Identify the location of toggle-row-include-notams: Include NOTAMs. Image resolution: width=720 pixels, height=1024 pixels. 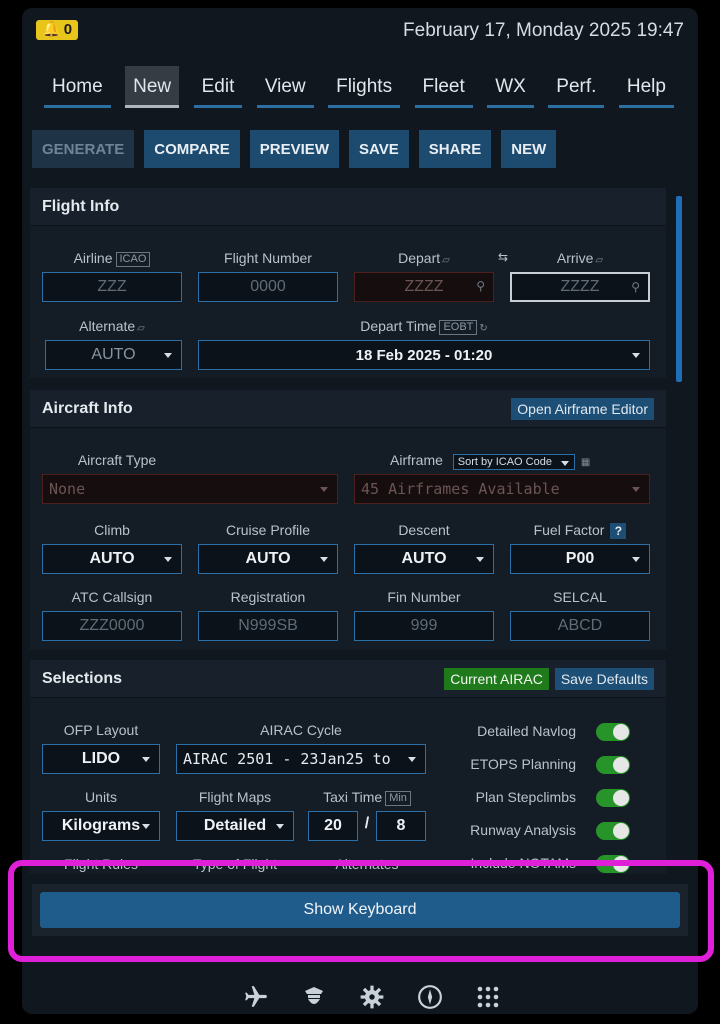
(560, 863).